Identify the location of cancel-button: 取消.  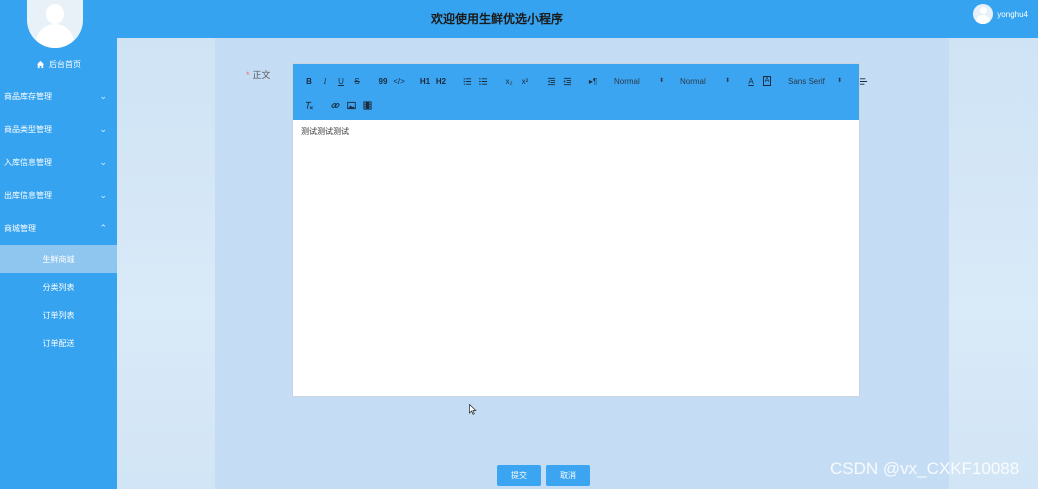
(568, 475).